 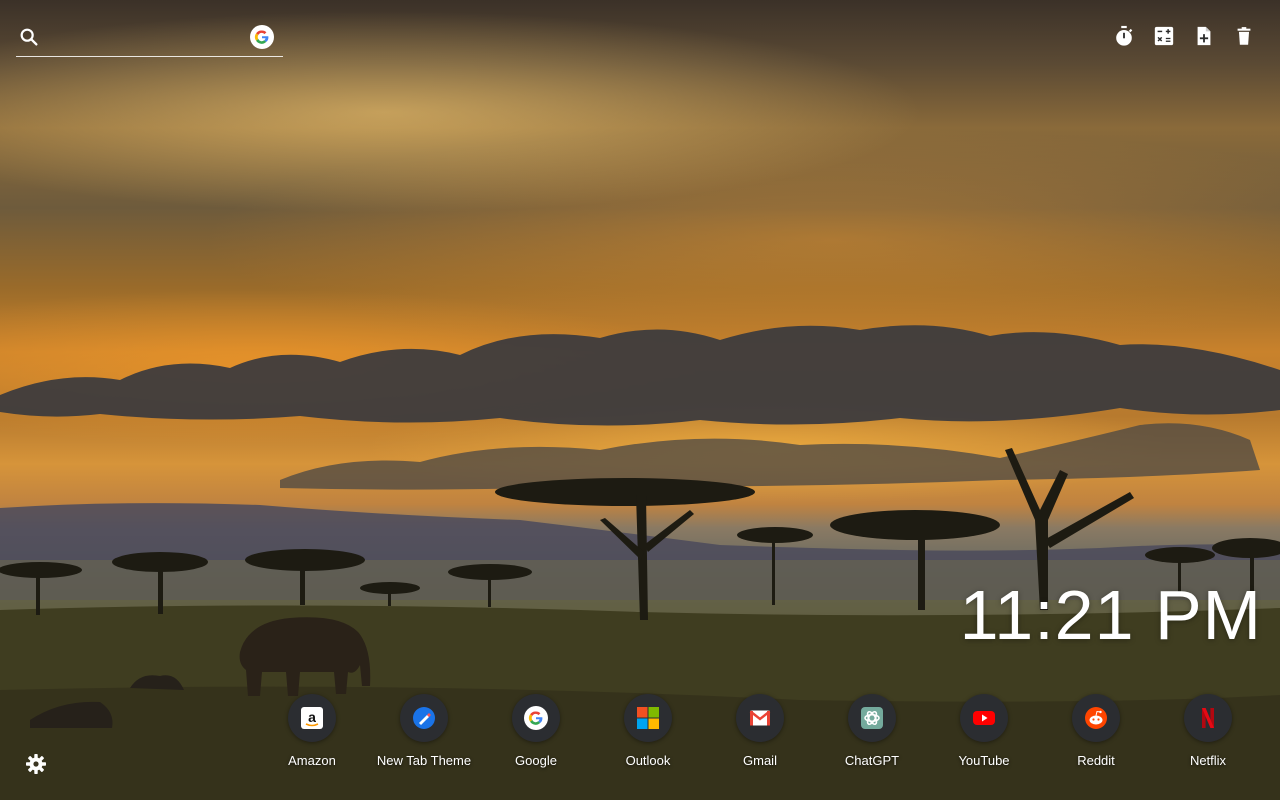 What do you see at coordinates (984, 760) in the screenshot?
I see `shortcut-label: YouTube` at bounding box center [984, 760].